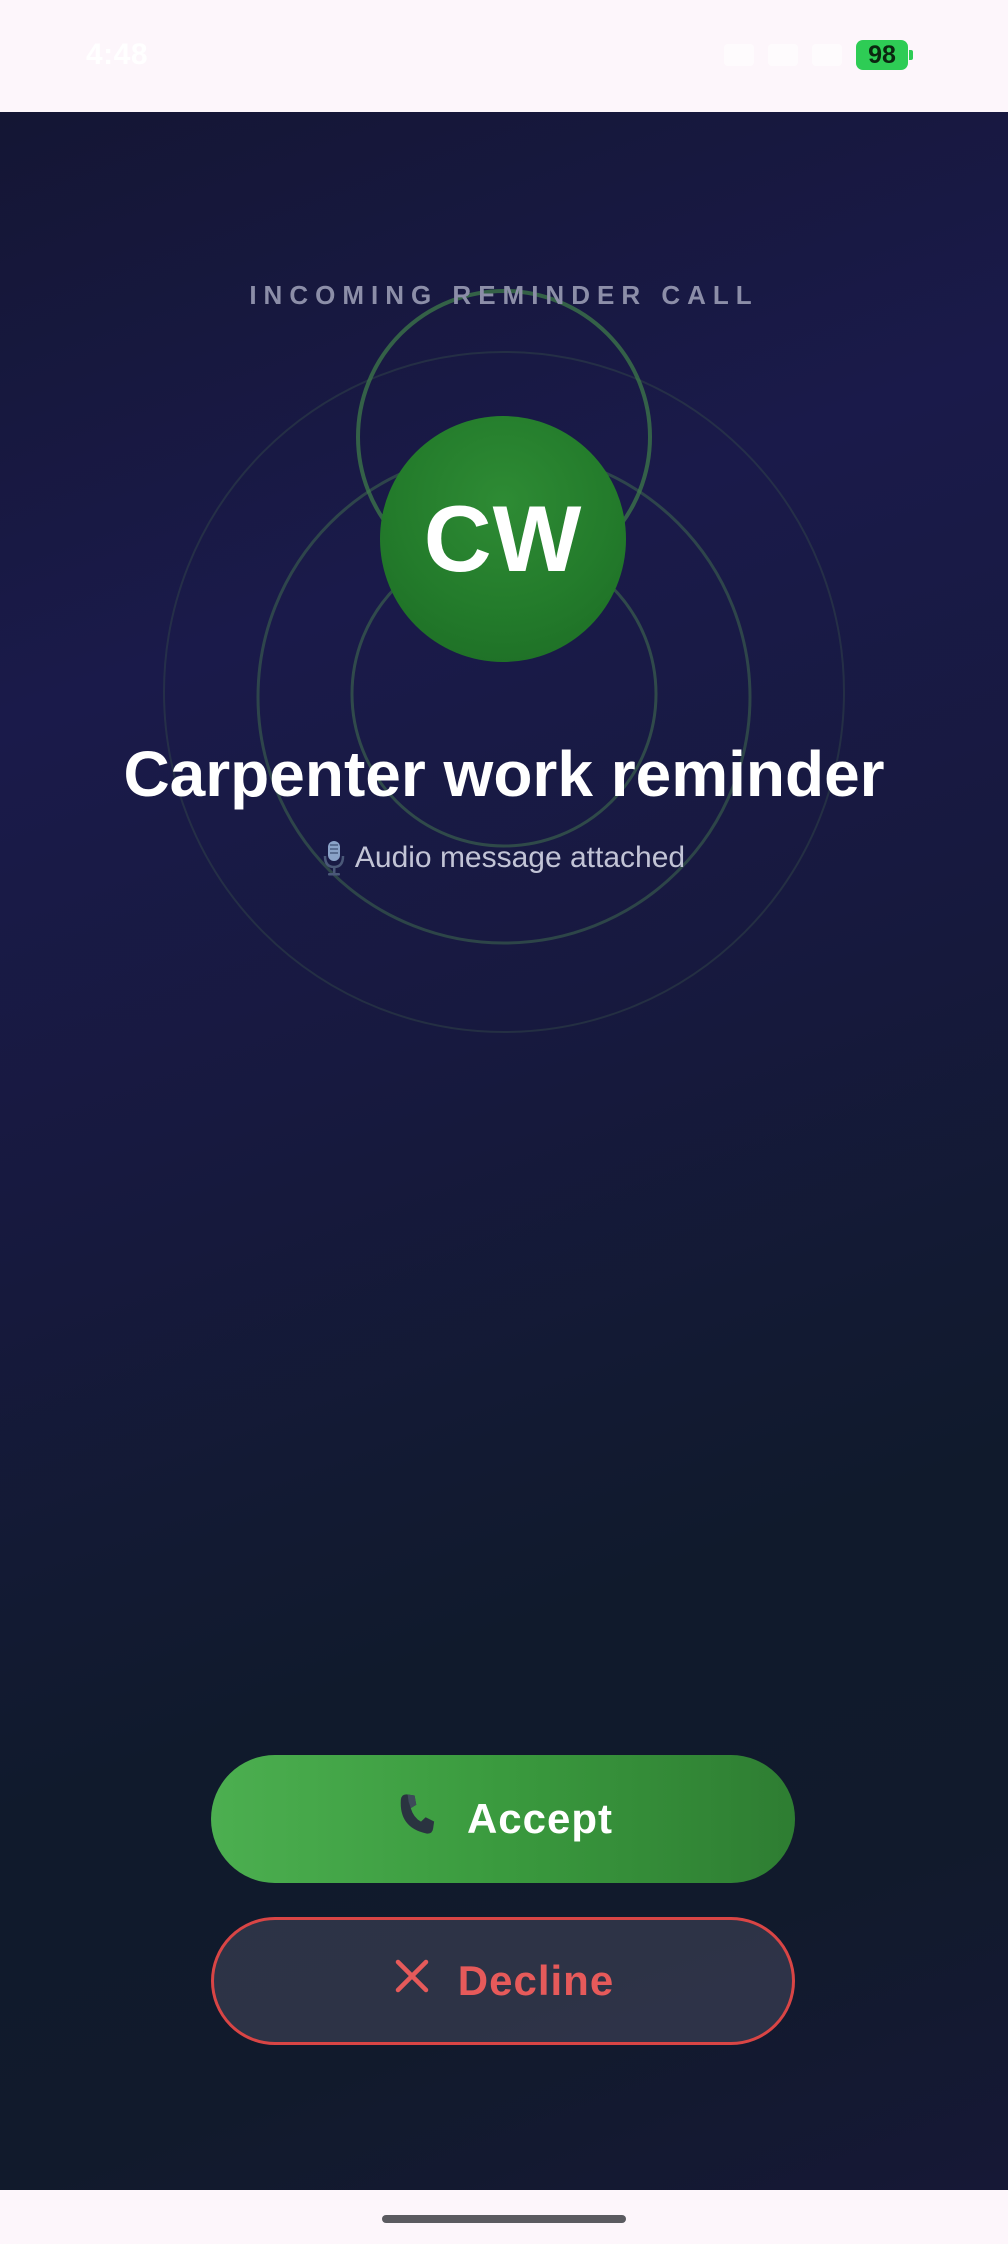  I want to click on phone-icon, so click(417, 1819).